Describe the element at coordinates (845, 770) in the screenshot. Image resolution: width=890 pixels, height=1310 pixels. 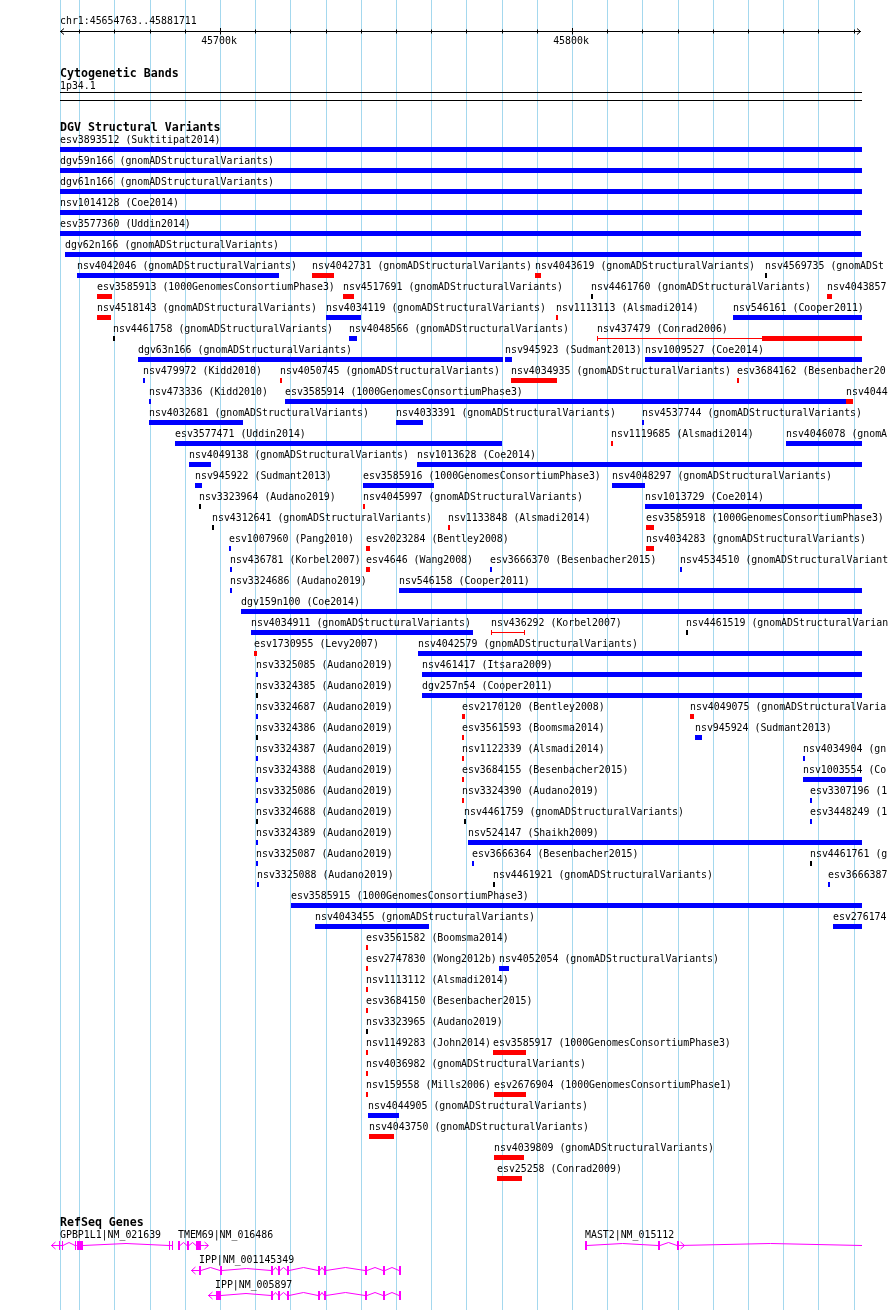
I see `variant-label: nsv1003554 (Co` at that location.